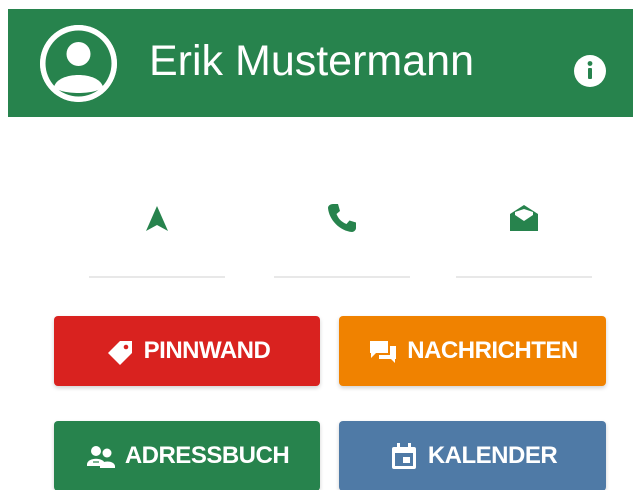 The width and height of the screenshot is (633, 490). What do you see at coordinates (78, 63) in the screenshot?
I see `avatar-icon` at bounding box center [78, 63].